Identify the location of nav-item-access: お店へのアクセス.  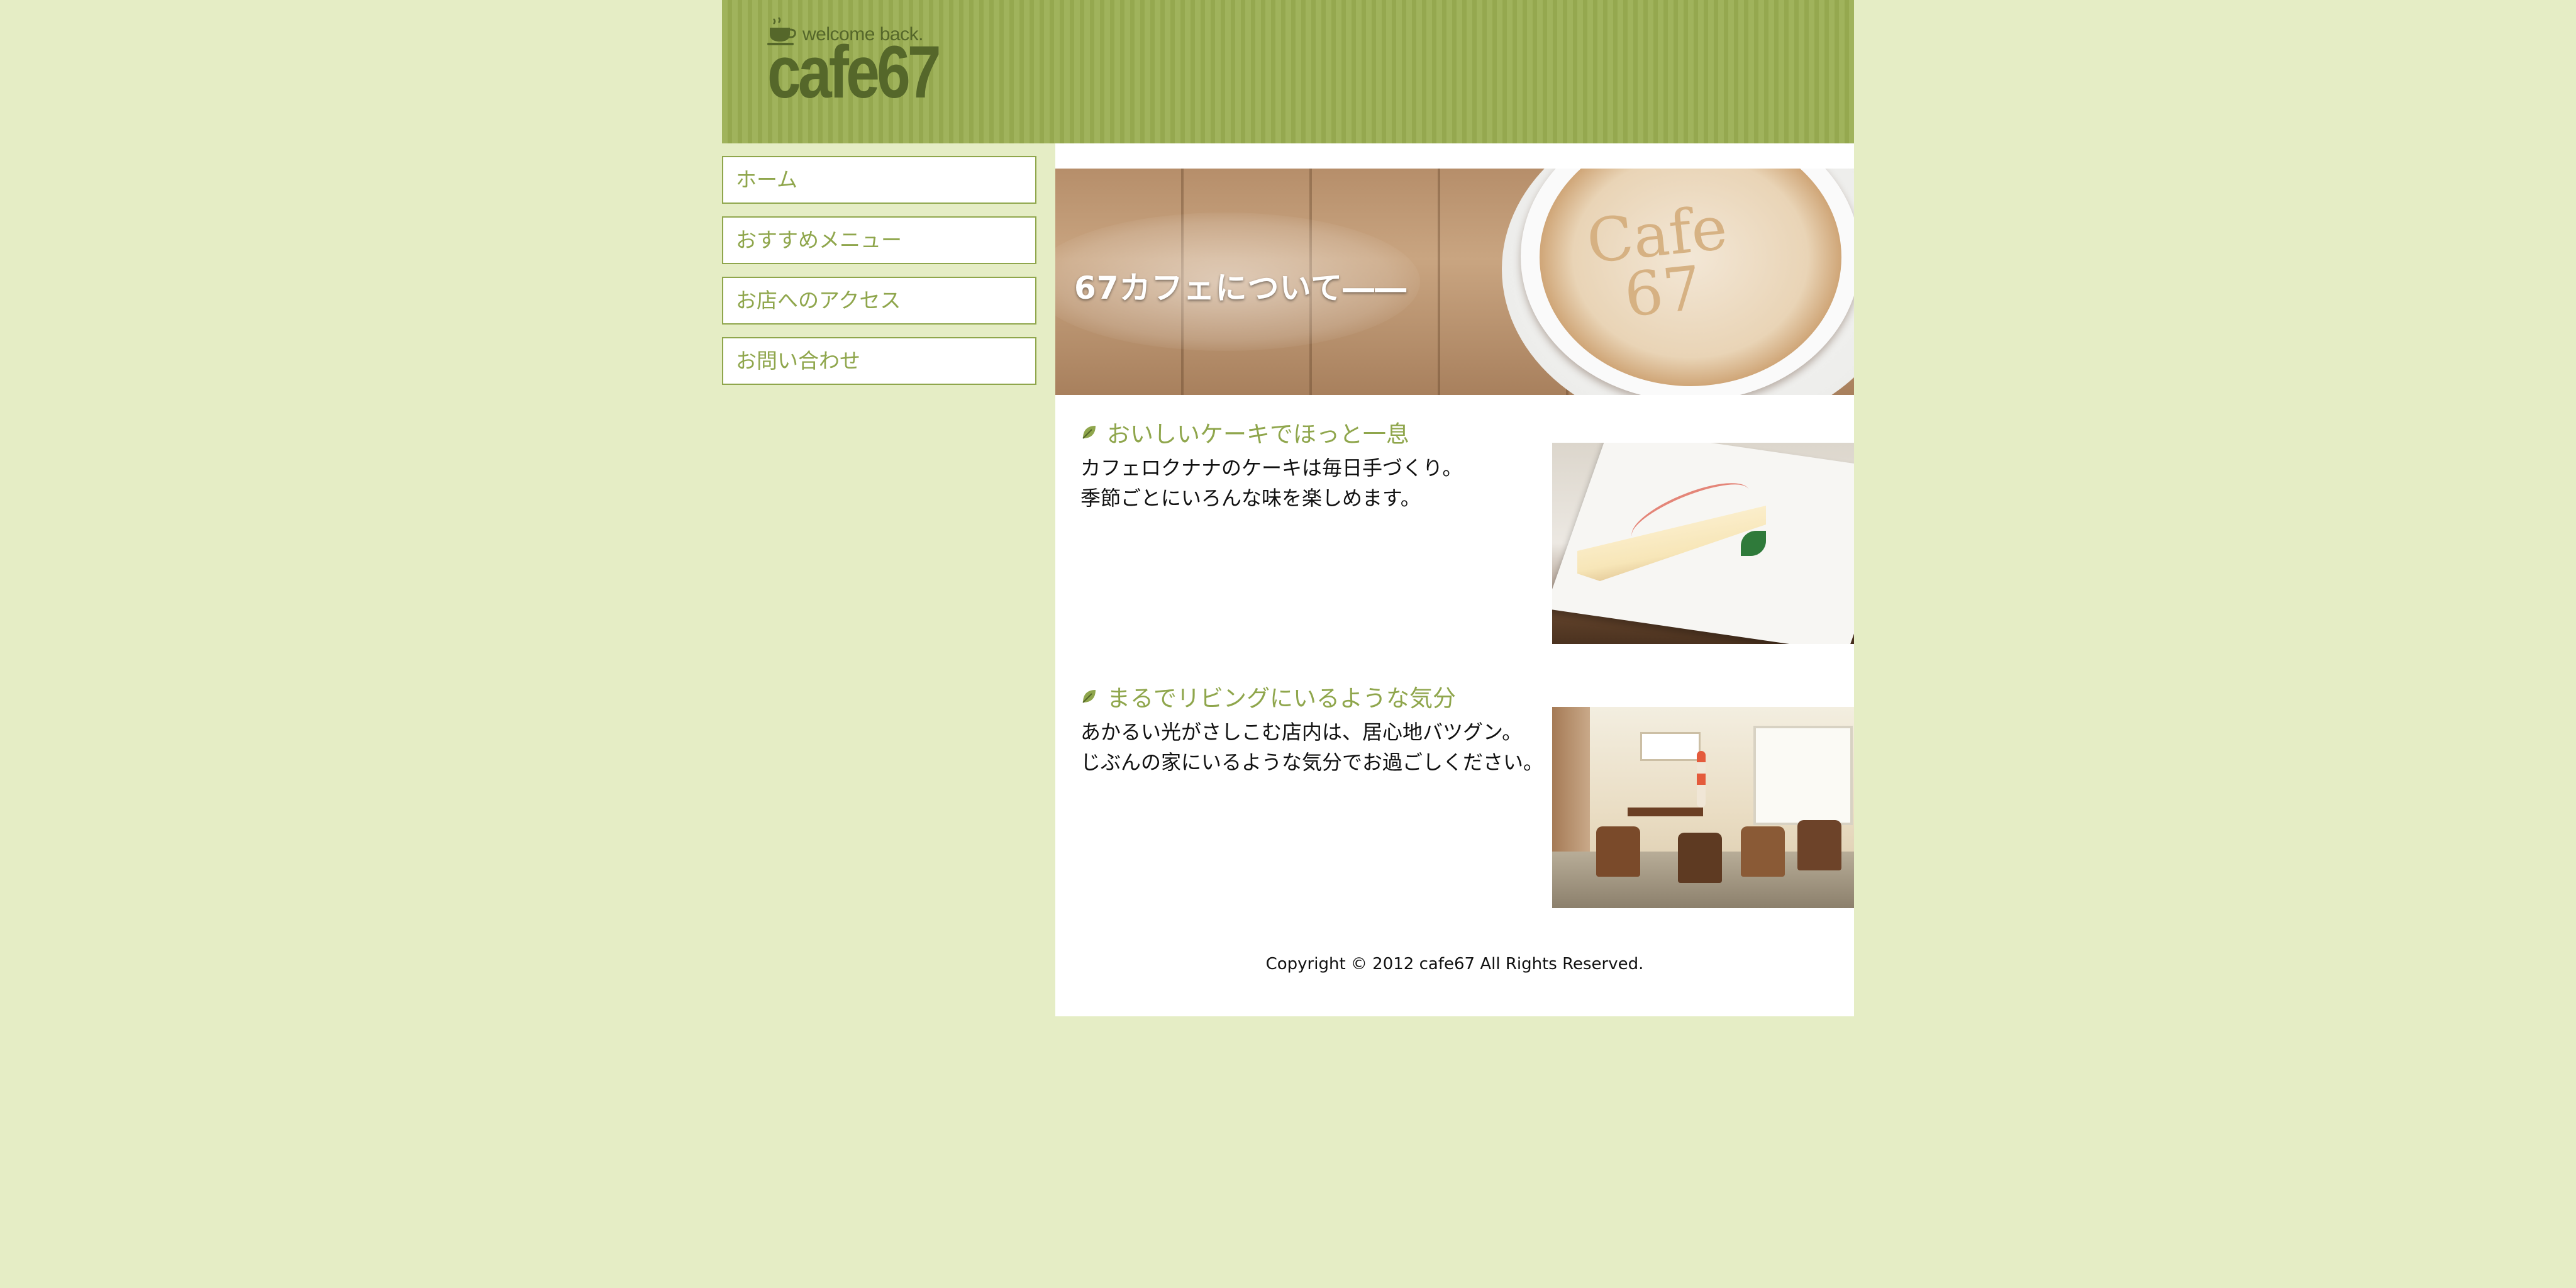
(879, 301).